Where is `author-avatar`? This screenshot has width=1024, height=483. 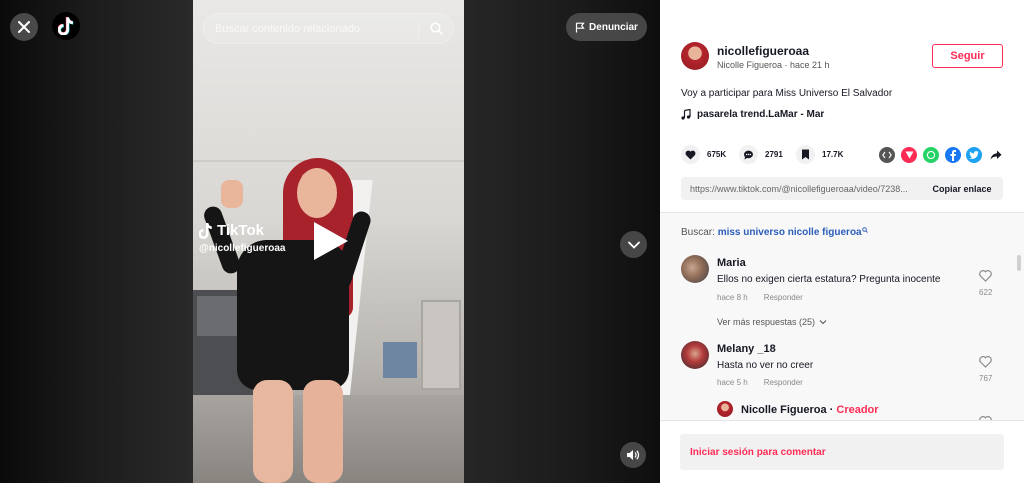 author-avatar is located at coordinates (695, 56).